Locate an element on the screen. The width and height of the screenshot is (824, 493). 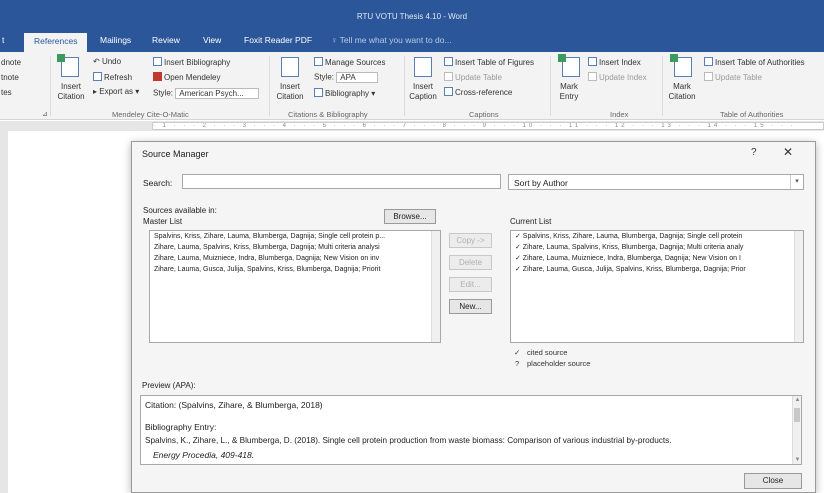
master-list-scrollbar is located at coordinates (435, 286).